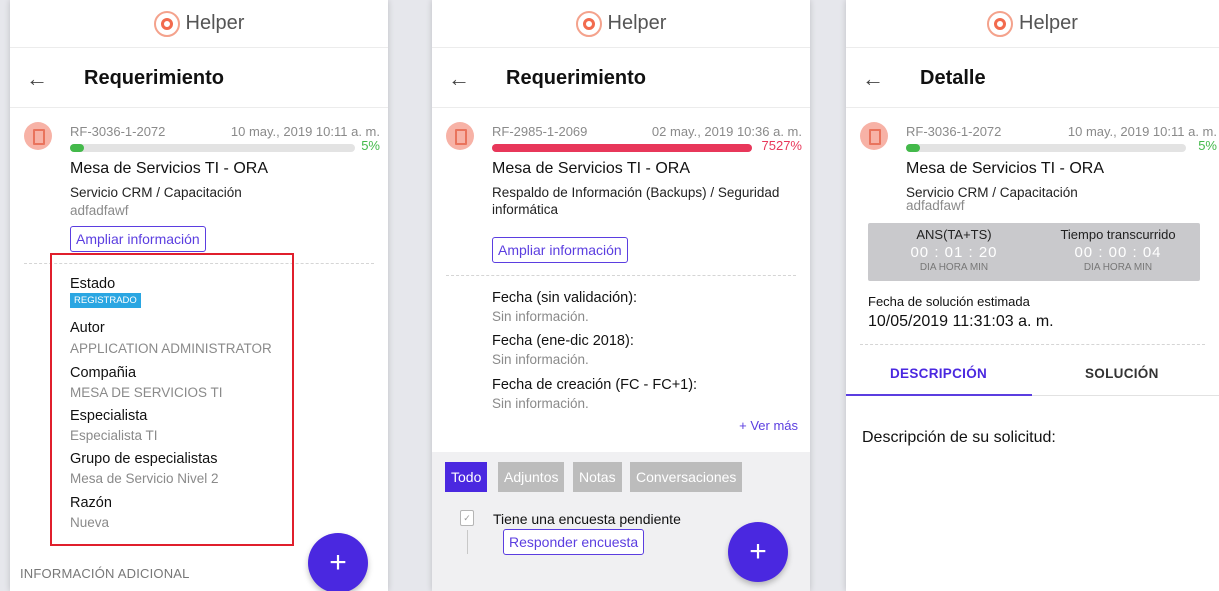 The image size is (1219, 591). I want to click on fecha-ene-dic-label: Fecha (ene-dic 2018):, so click(563, 341).